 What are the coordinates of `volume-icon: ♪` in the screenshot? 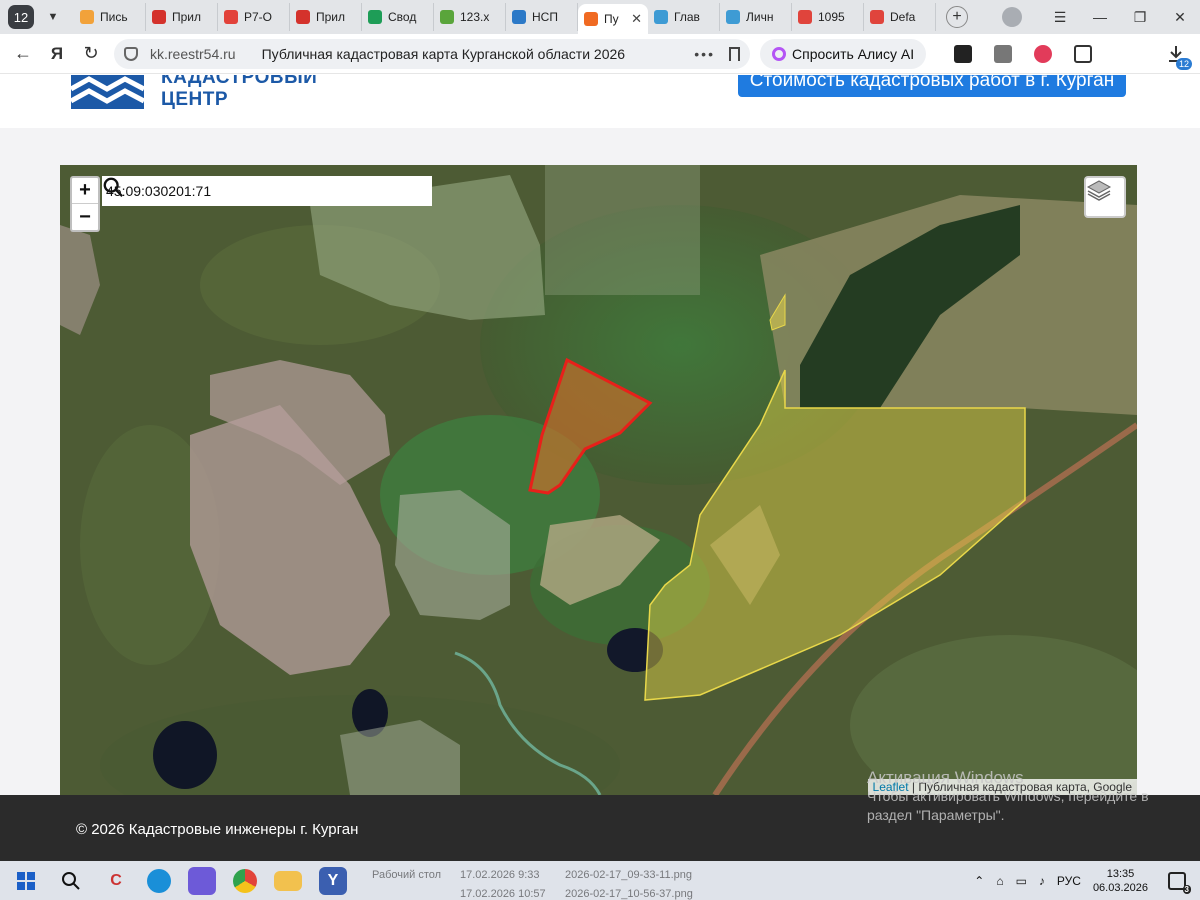 It's located at (1042, 881).